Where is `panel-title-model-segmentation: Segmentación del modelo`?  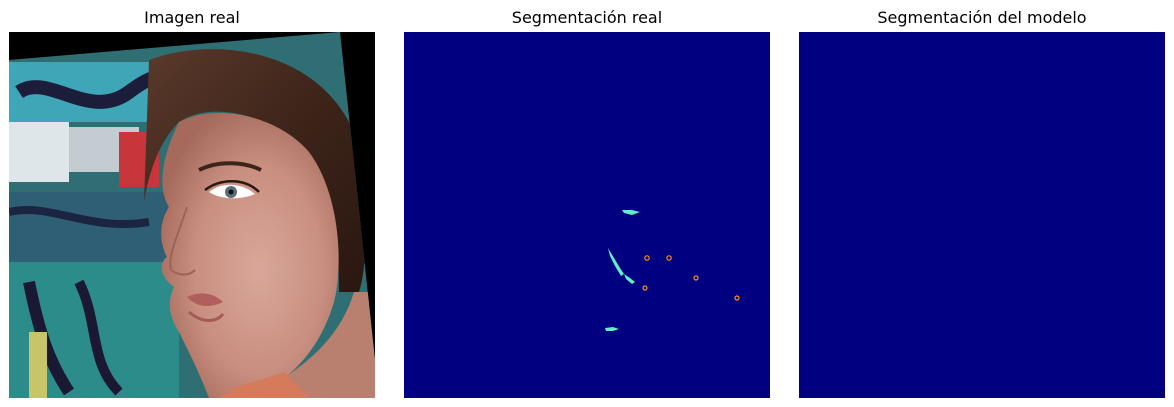 panel-title-model-segmentation: Segmentación del modelo is located at coordinates (982, 17).